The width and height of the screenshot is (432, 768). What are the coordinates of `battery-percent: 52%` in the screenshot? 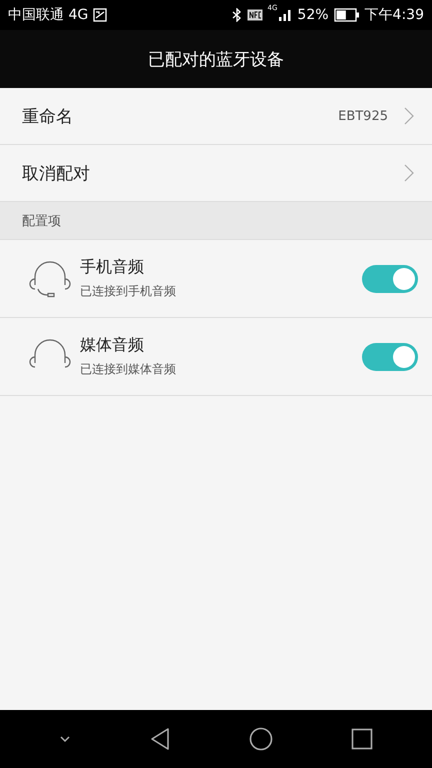 It's located at (313, 15).